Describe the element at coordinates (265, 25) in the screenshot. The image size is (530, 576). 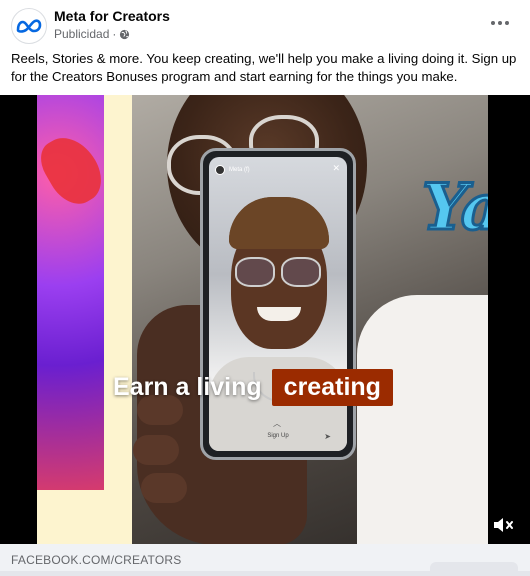
I see `post-header: Meta for Creators Publicidad ·` at that location.